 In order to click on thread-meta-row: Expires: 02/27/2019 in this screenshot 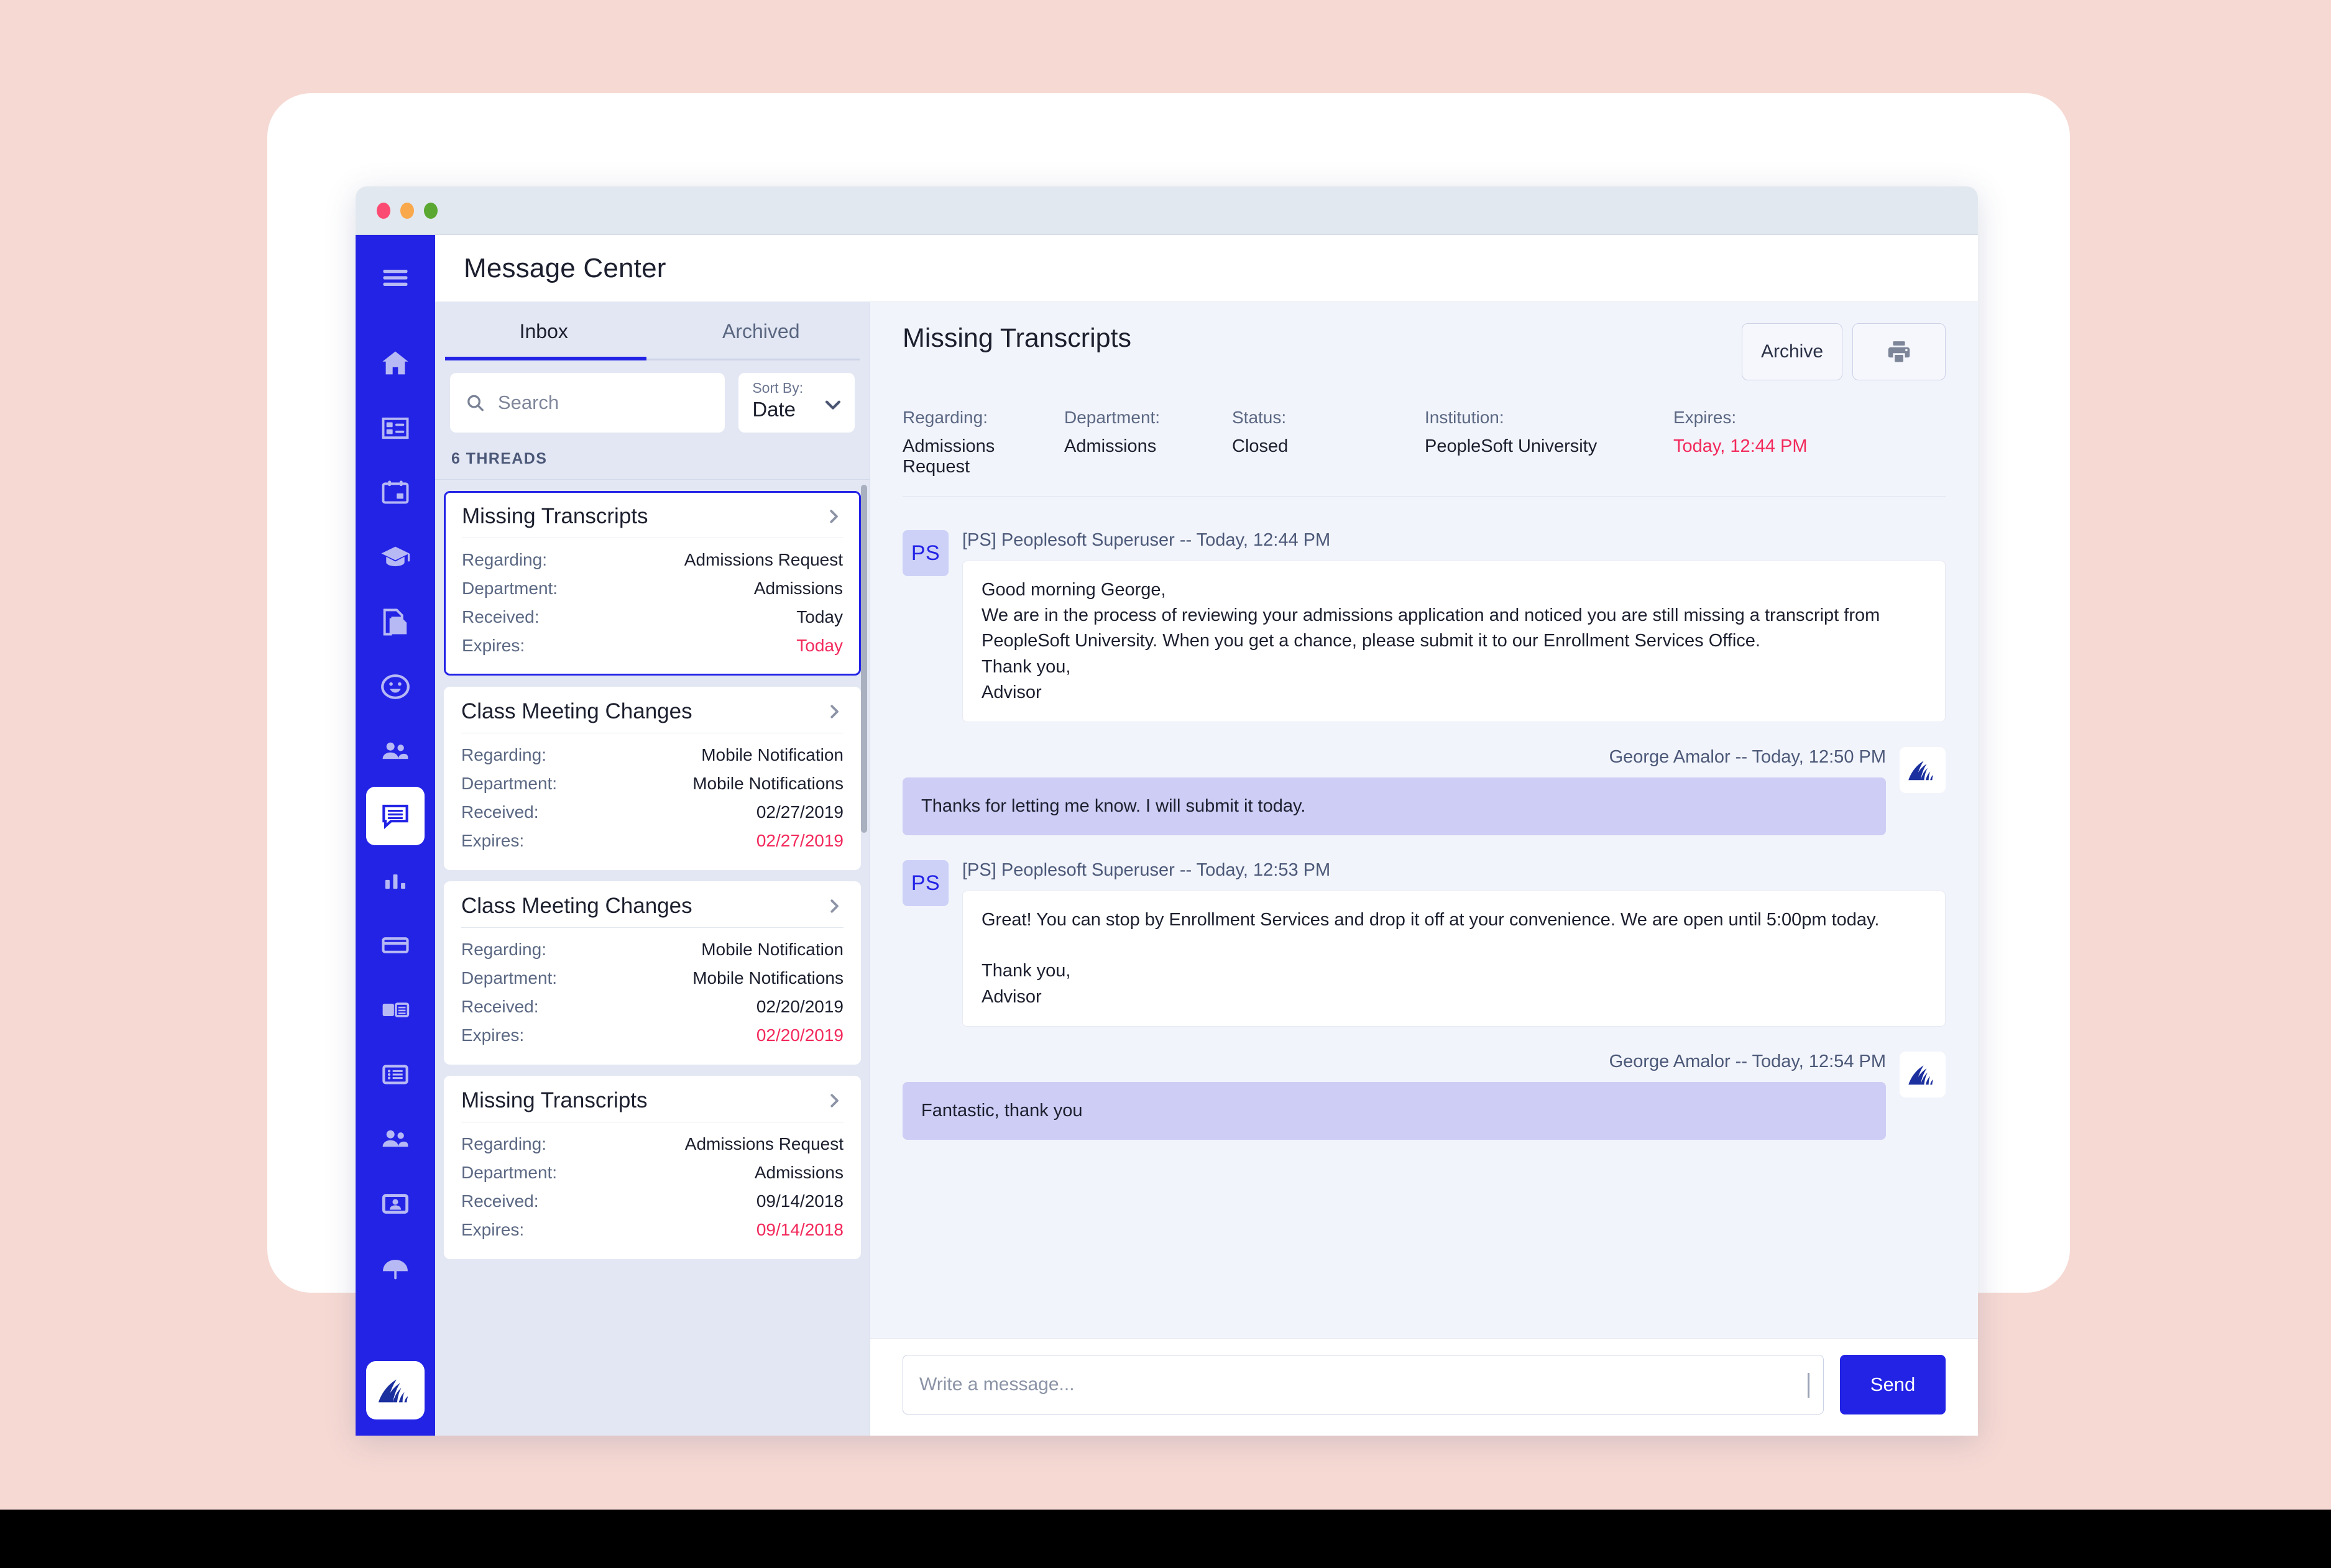, I will do `click(652, 841)`.